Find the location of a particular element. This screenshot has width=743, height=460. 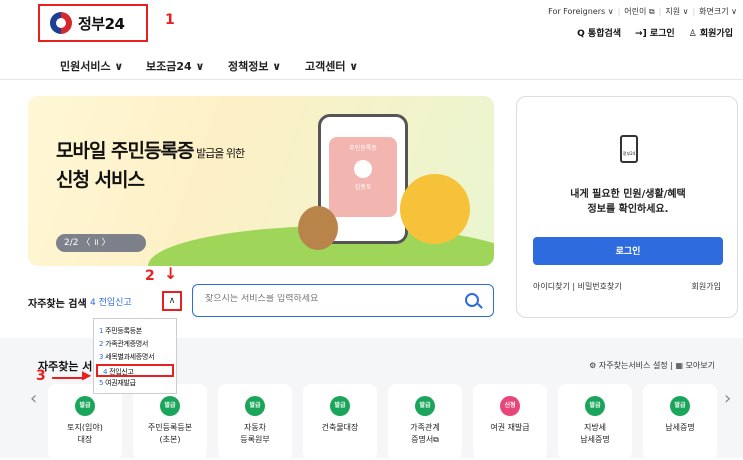

service-card: 발급 납세증명 is located at coordinates (680, 422).